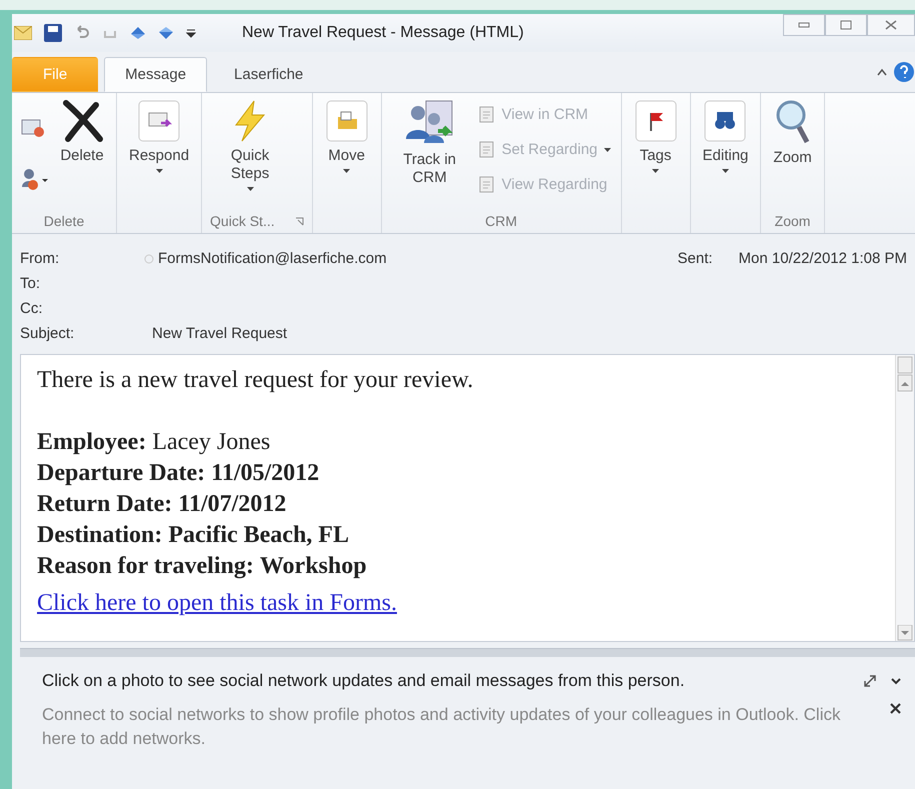 The image size is (915, 789). I want to click on detail-line: Departure Date: 11/05/2012, so click(178, 473).